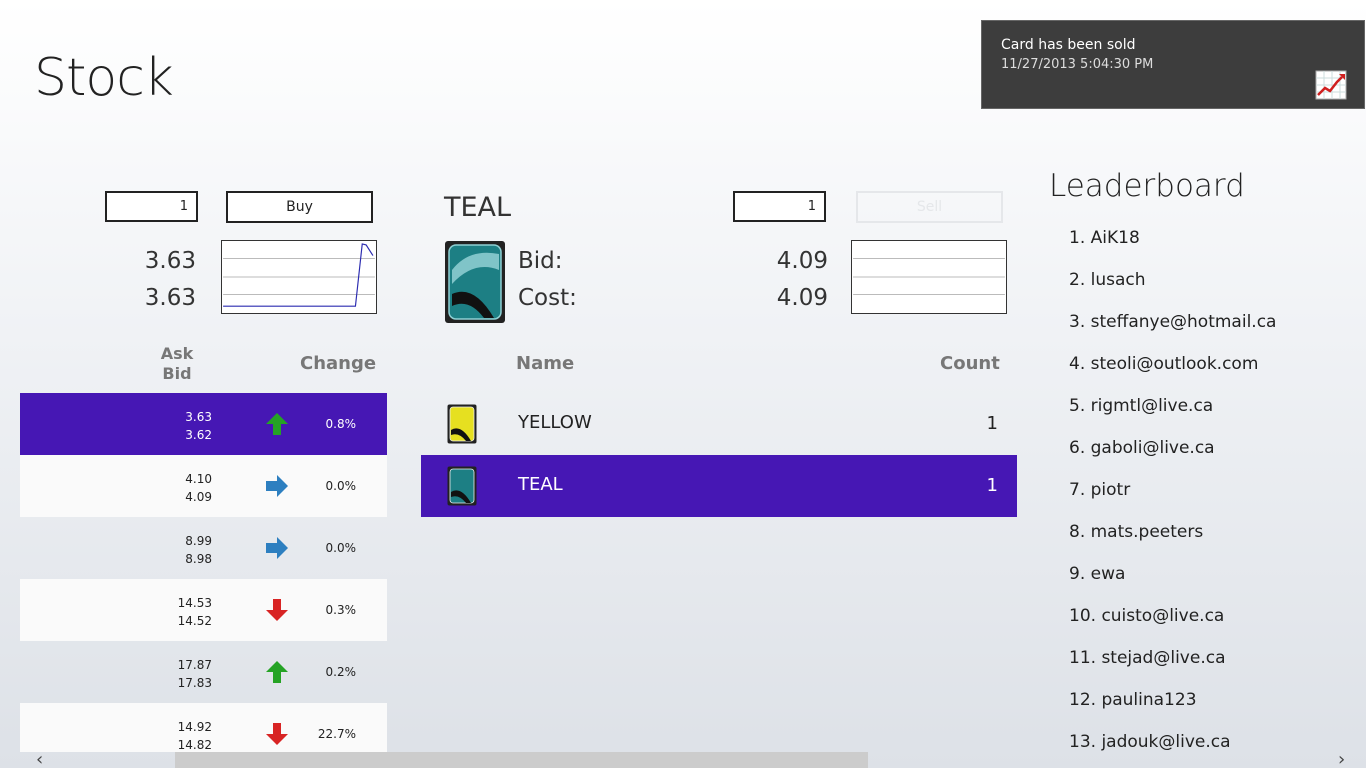 The height and width of the screenshot is (770, 1366). What do you see at coordinates (521, 760) in the screenshot?
I see `horizontal-scrollbar-thumb` at bounding box center [521, 760].